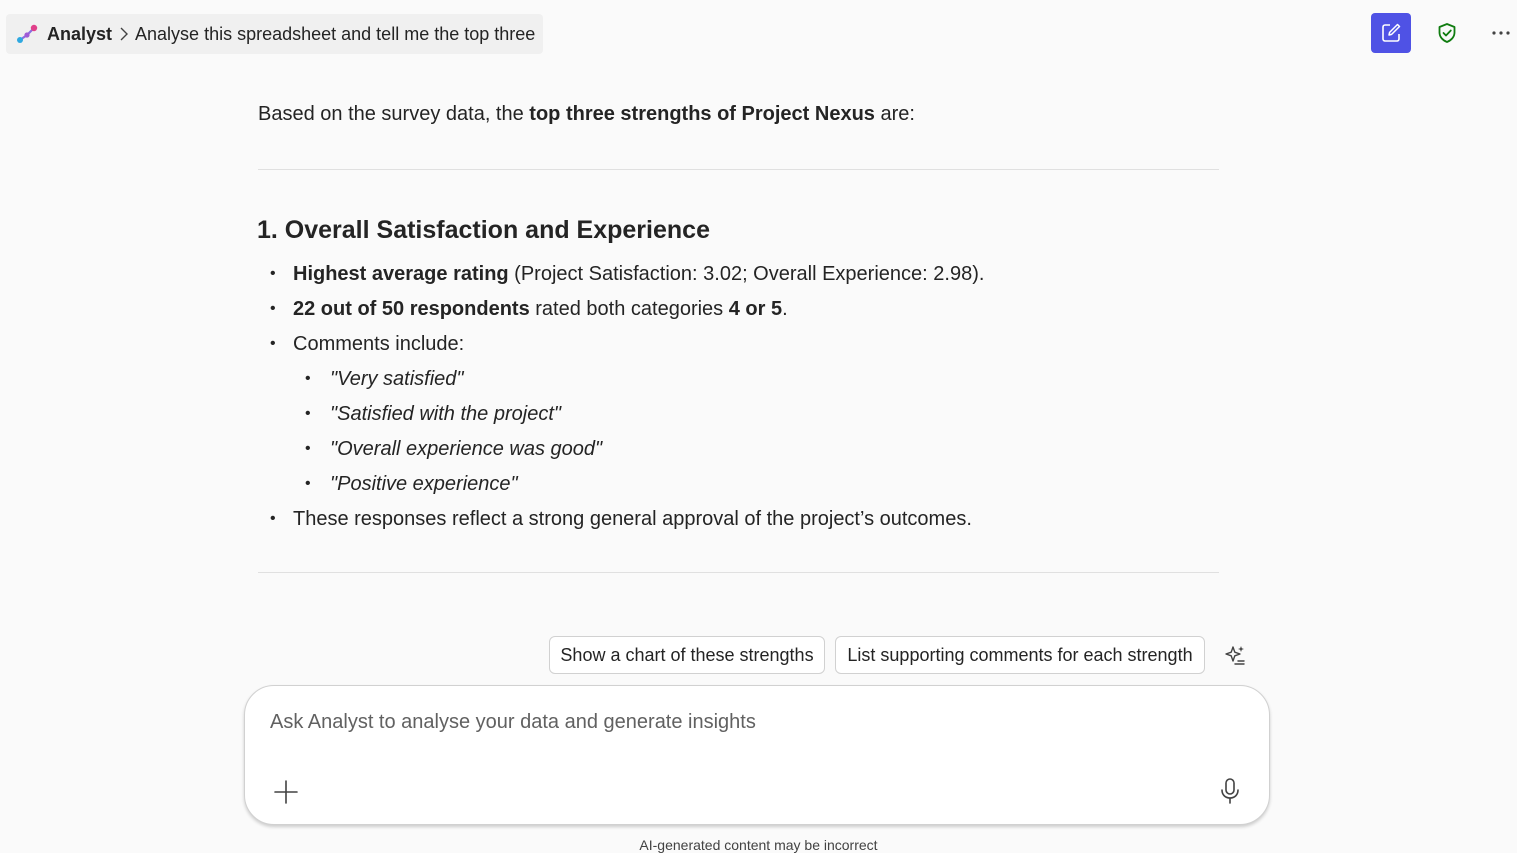  I want to click on shield-button, so click(1447, 33).